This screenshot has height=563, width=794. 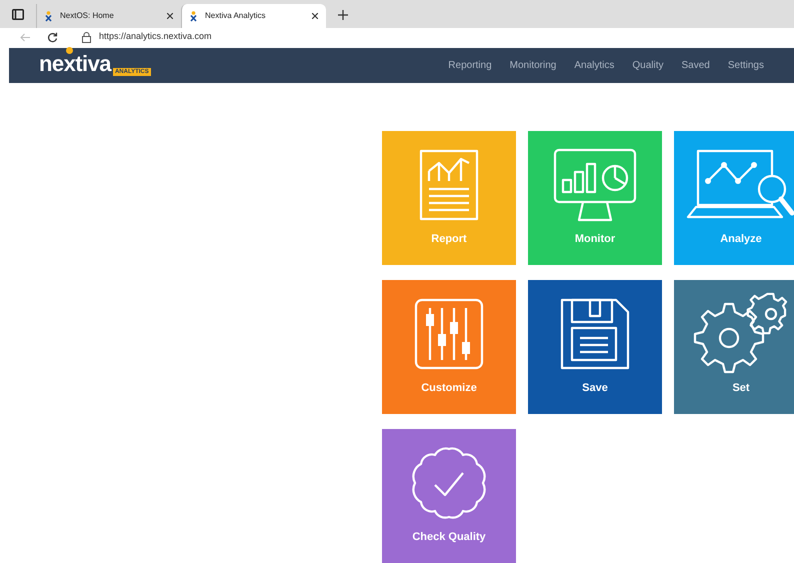 I want to click on laptop-magnifier-icon, so click(x=740, y=185).